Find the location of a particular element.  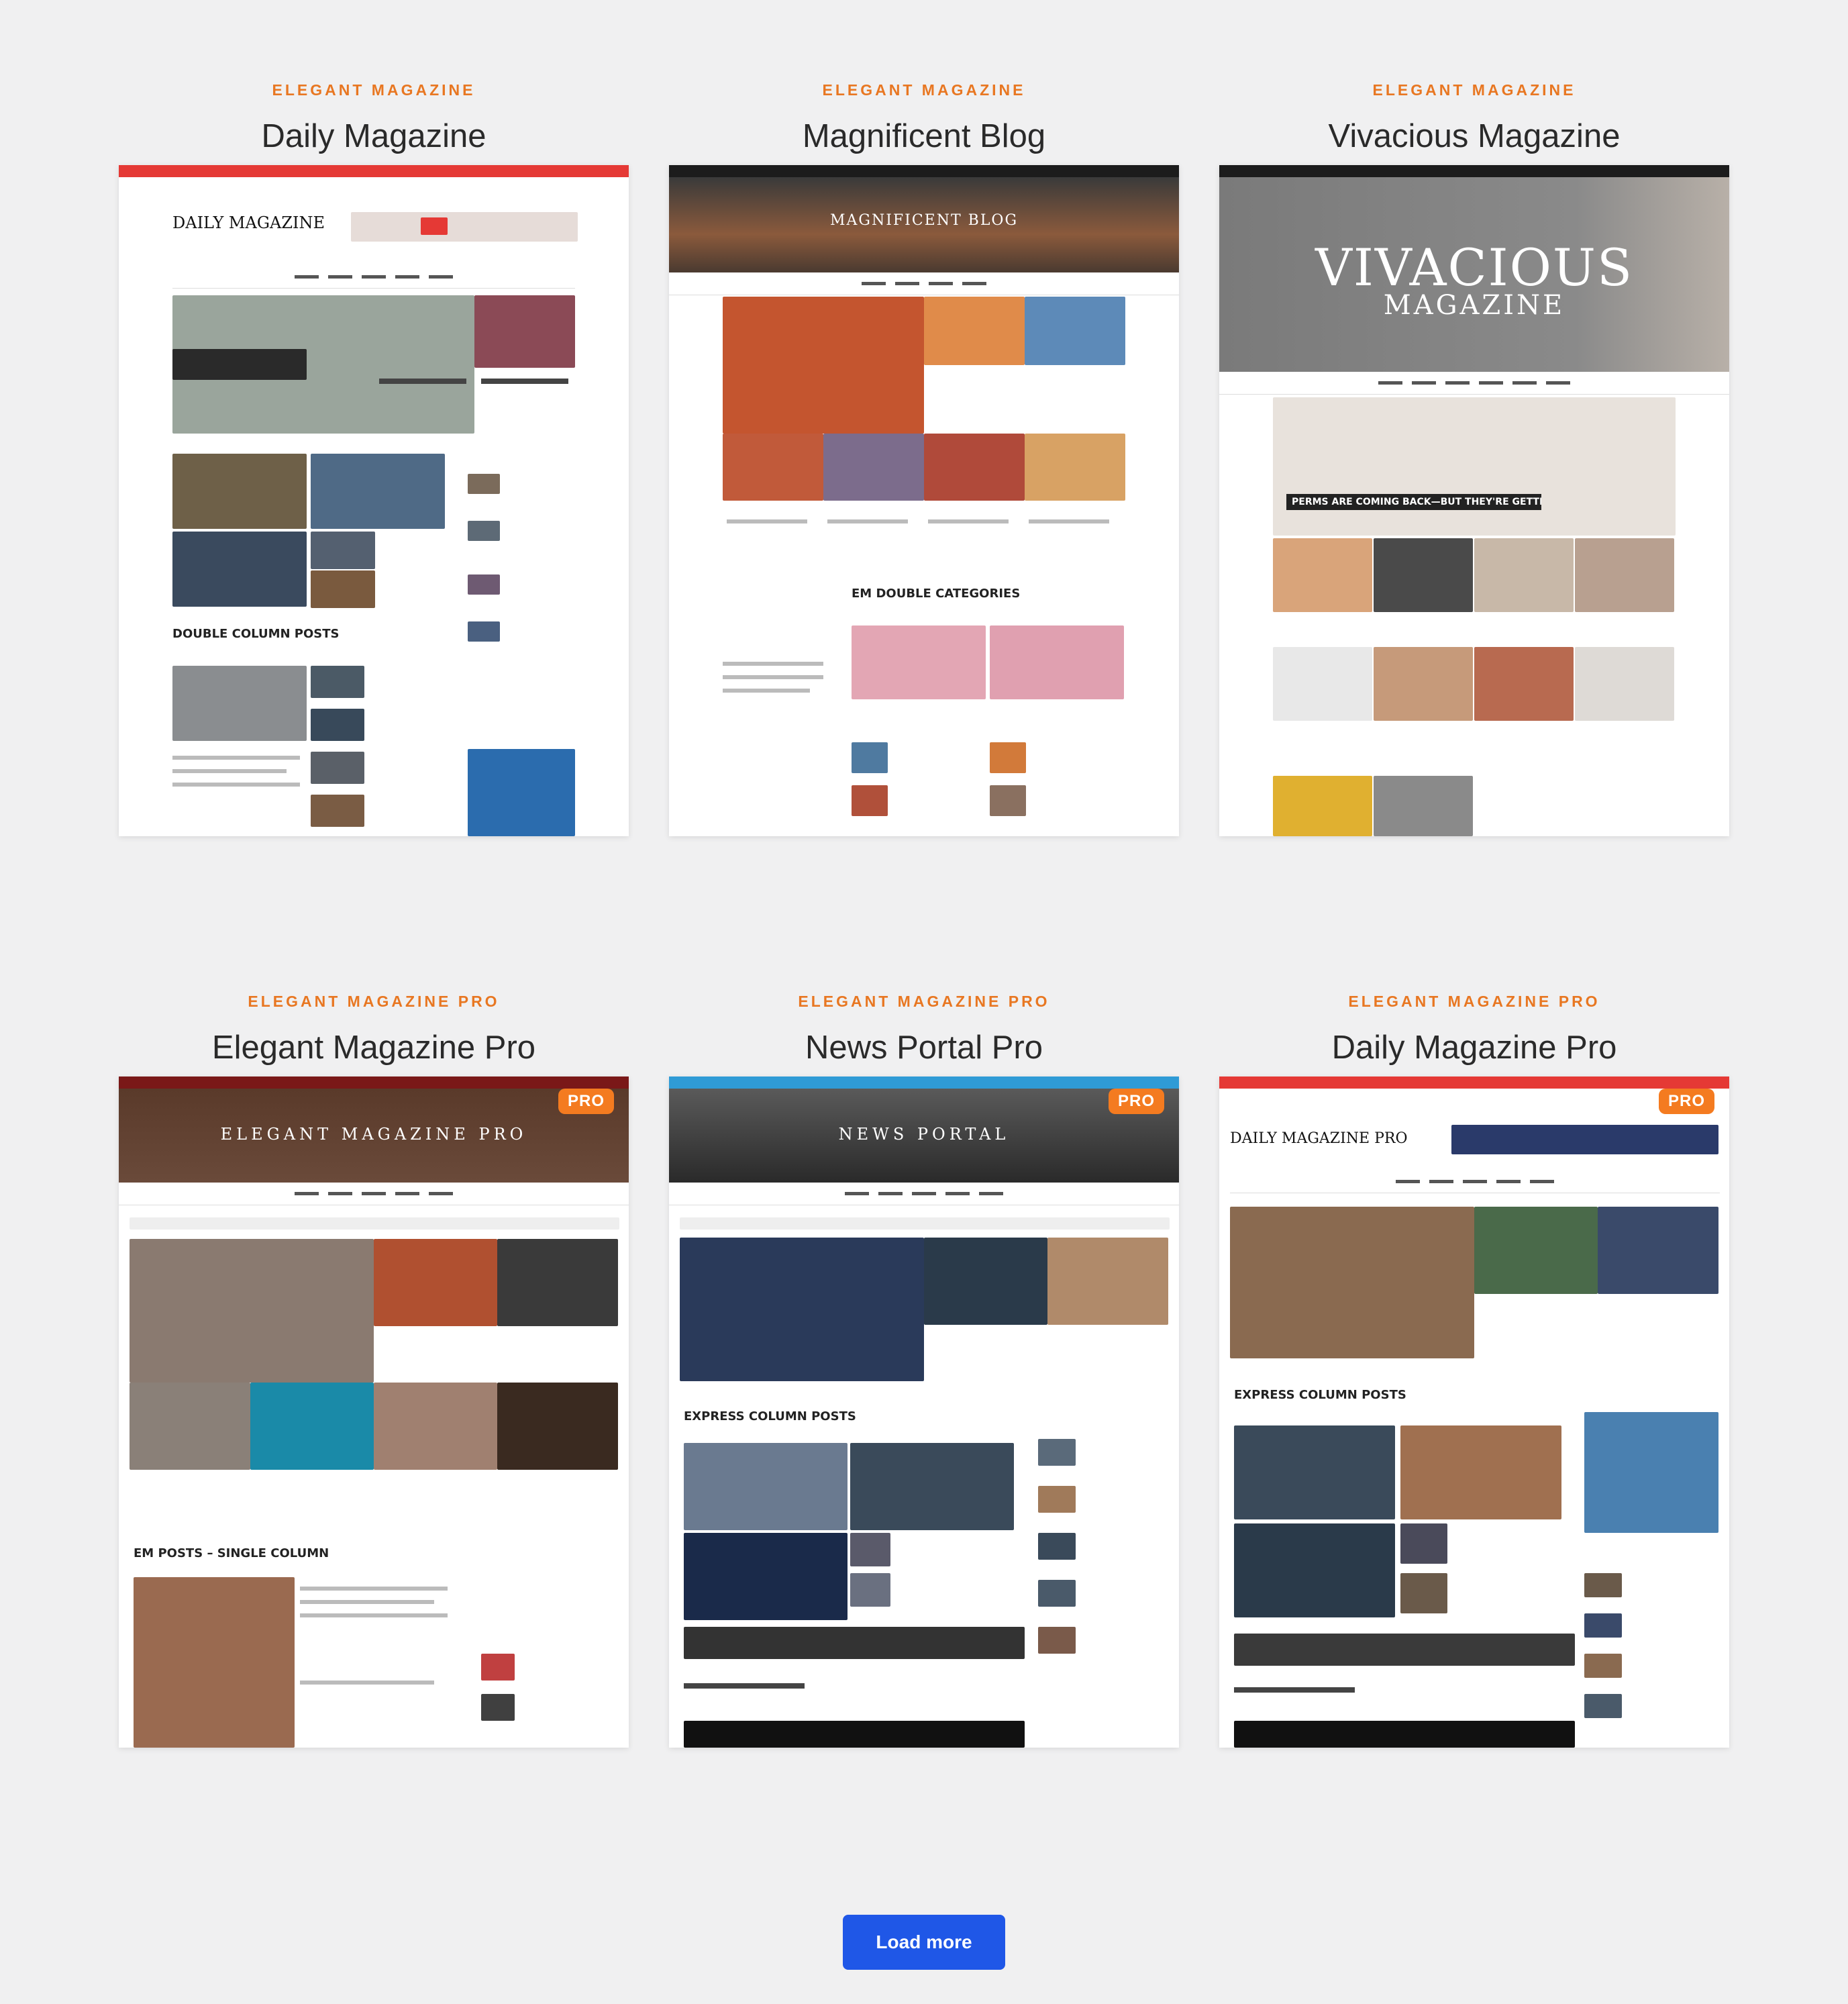

theme-preview-image: DAILY MAGAZINE DOUBLE COLUMN POSTS is located at coordinates (374, 500).